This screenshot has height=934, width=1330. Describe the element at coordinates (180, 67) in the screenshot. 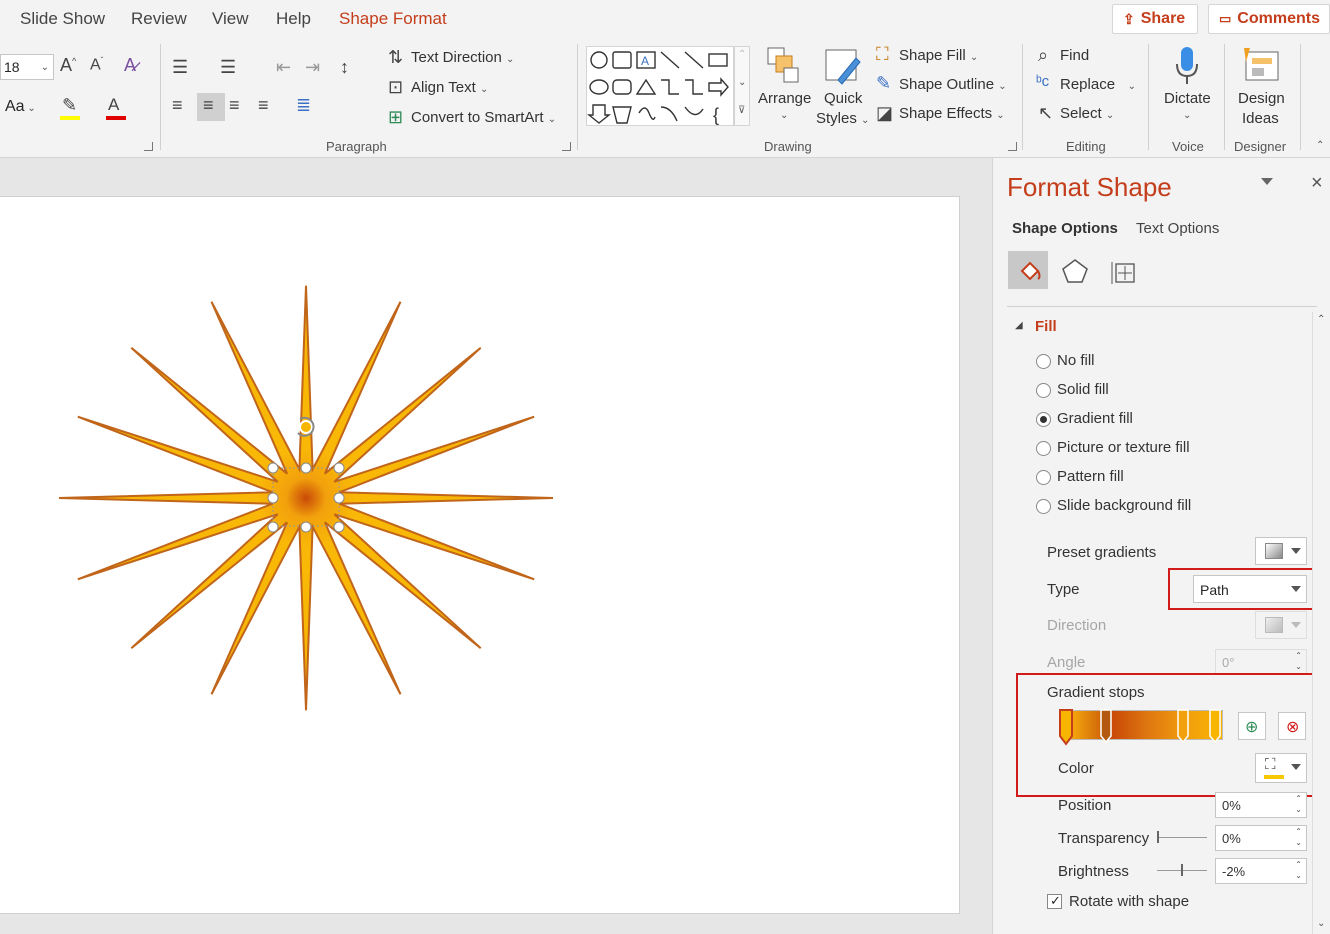

I see `bullets-icon: ☰` at that location.